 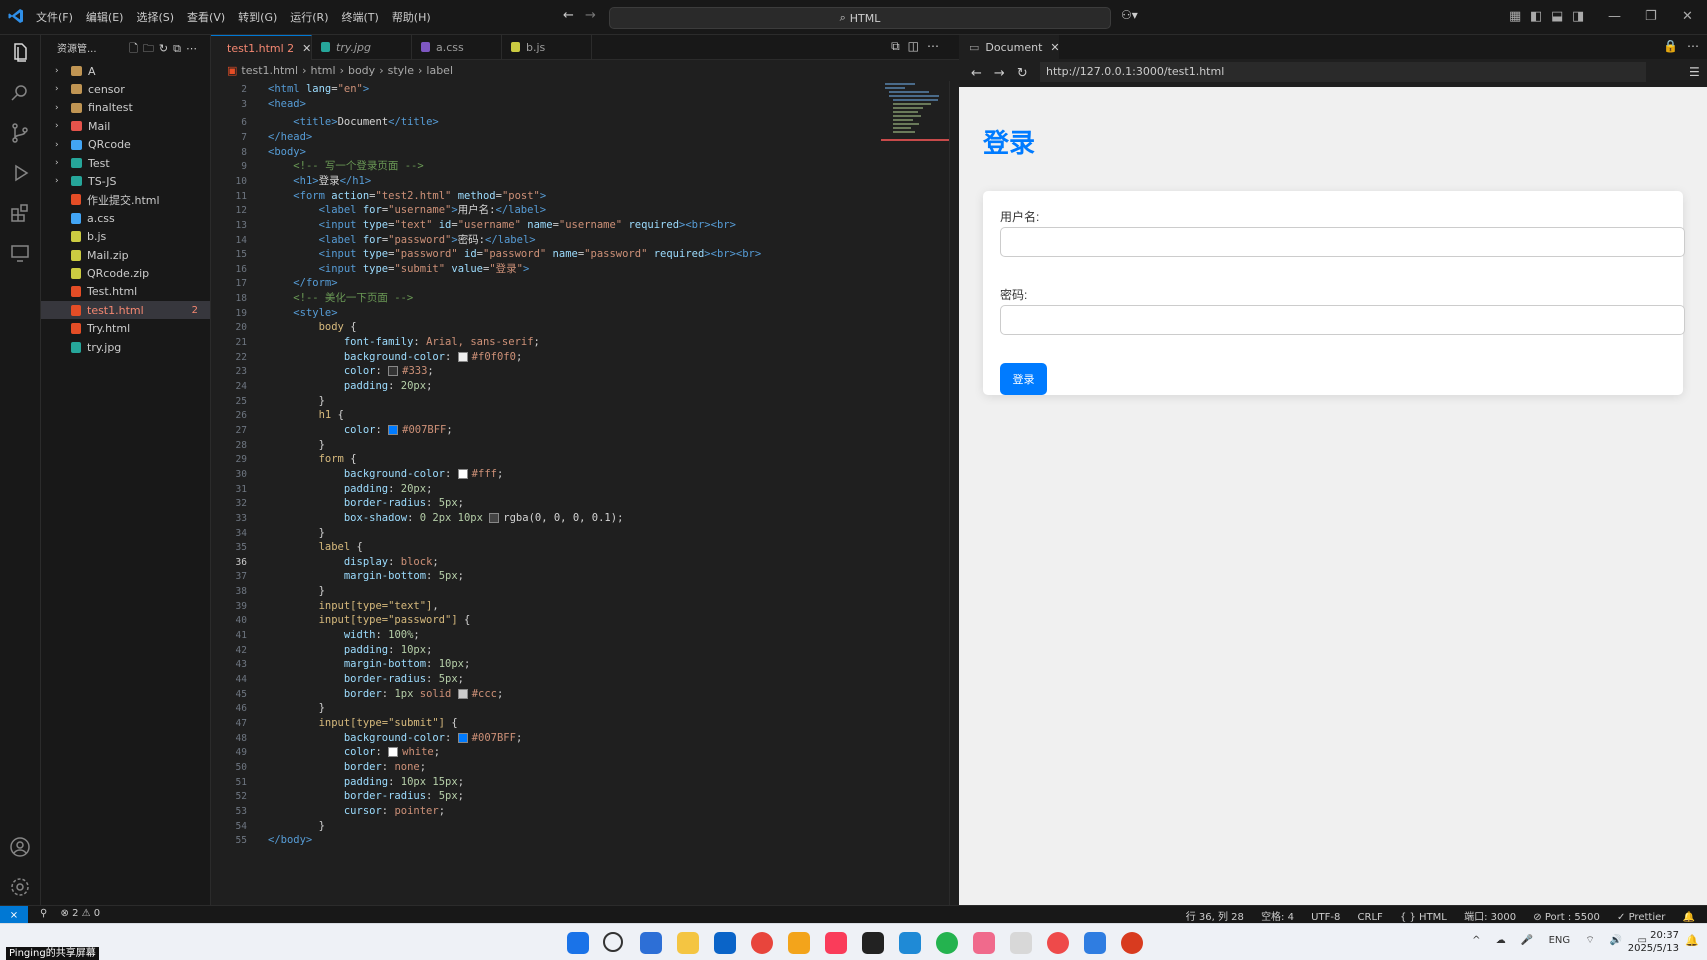 What do you see at coordinates (688, 943) in the screenshot?
I see `file-explorer-app-icon` at bounding box center [688, 943].